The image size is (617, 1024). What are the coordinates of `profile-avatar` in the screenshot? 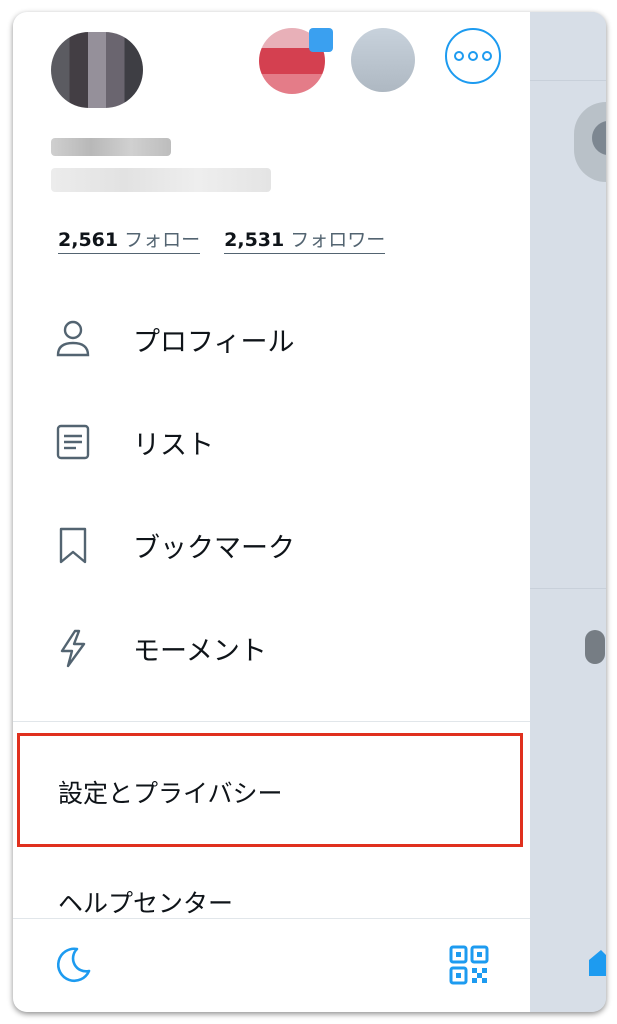 It's located at (97, 70).